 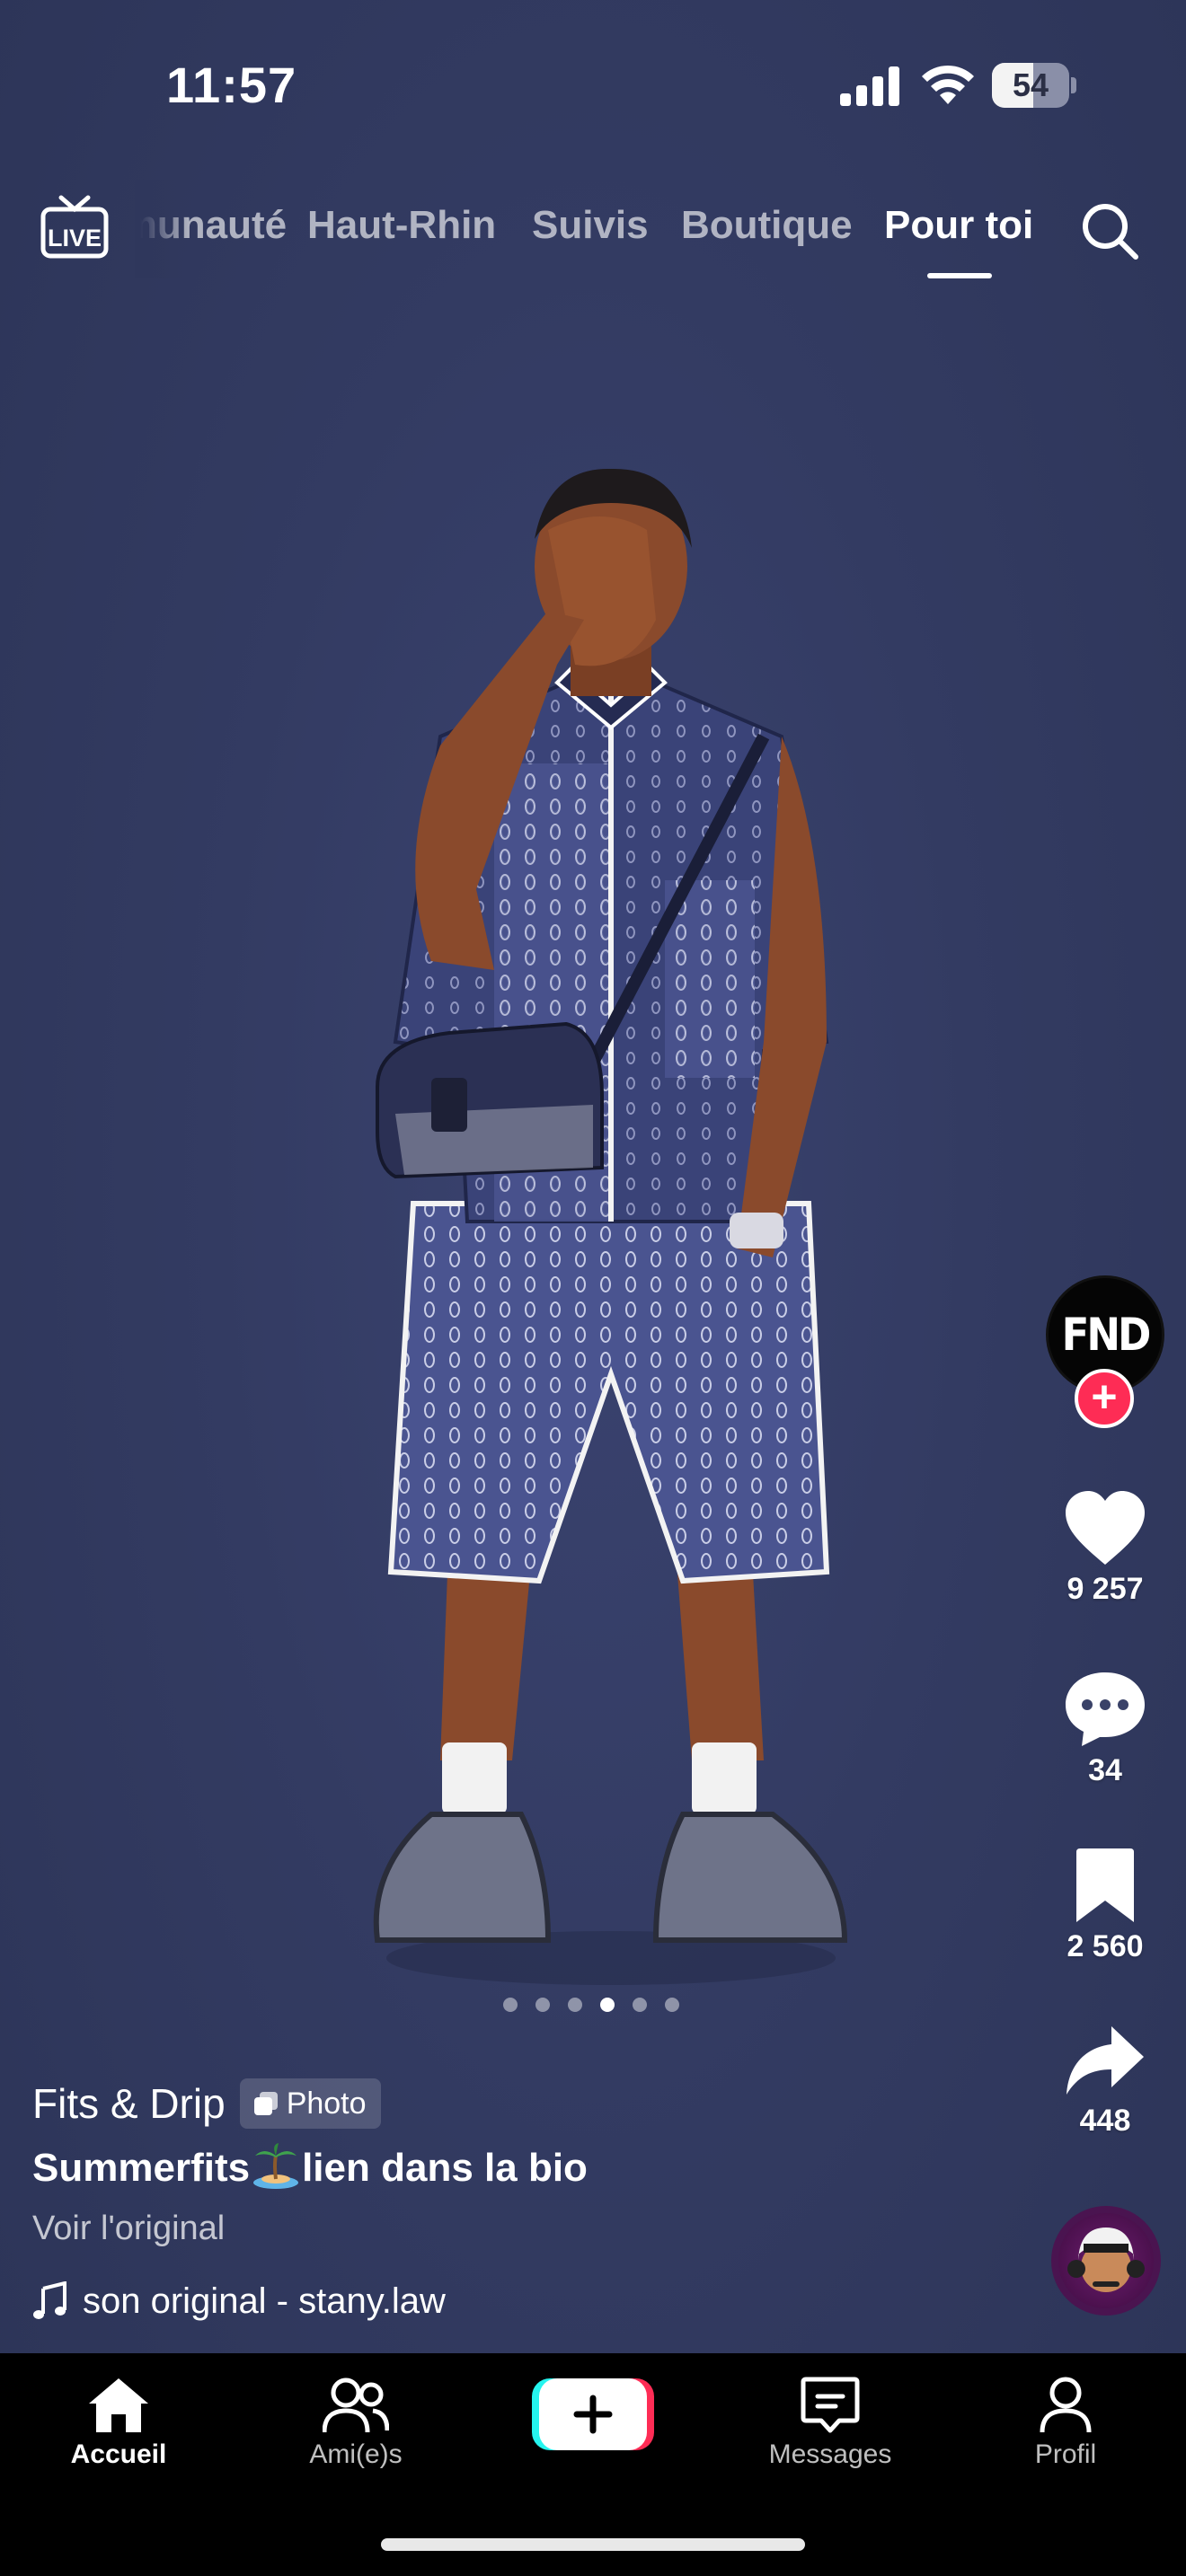 I want to click on battery-percent: 54, so click(x=1030, y=84).